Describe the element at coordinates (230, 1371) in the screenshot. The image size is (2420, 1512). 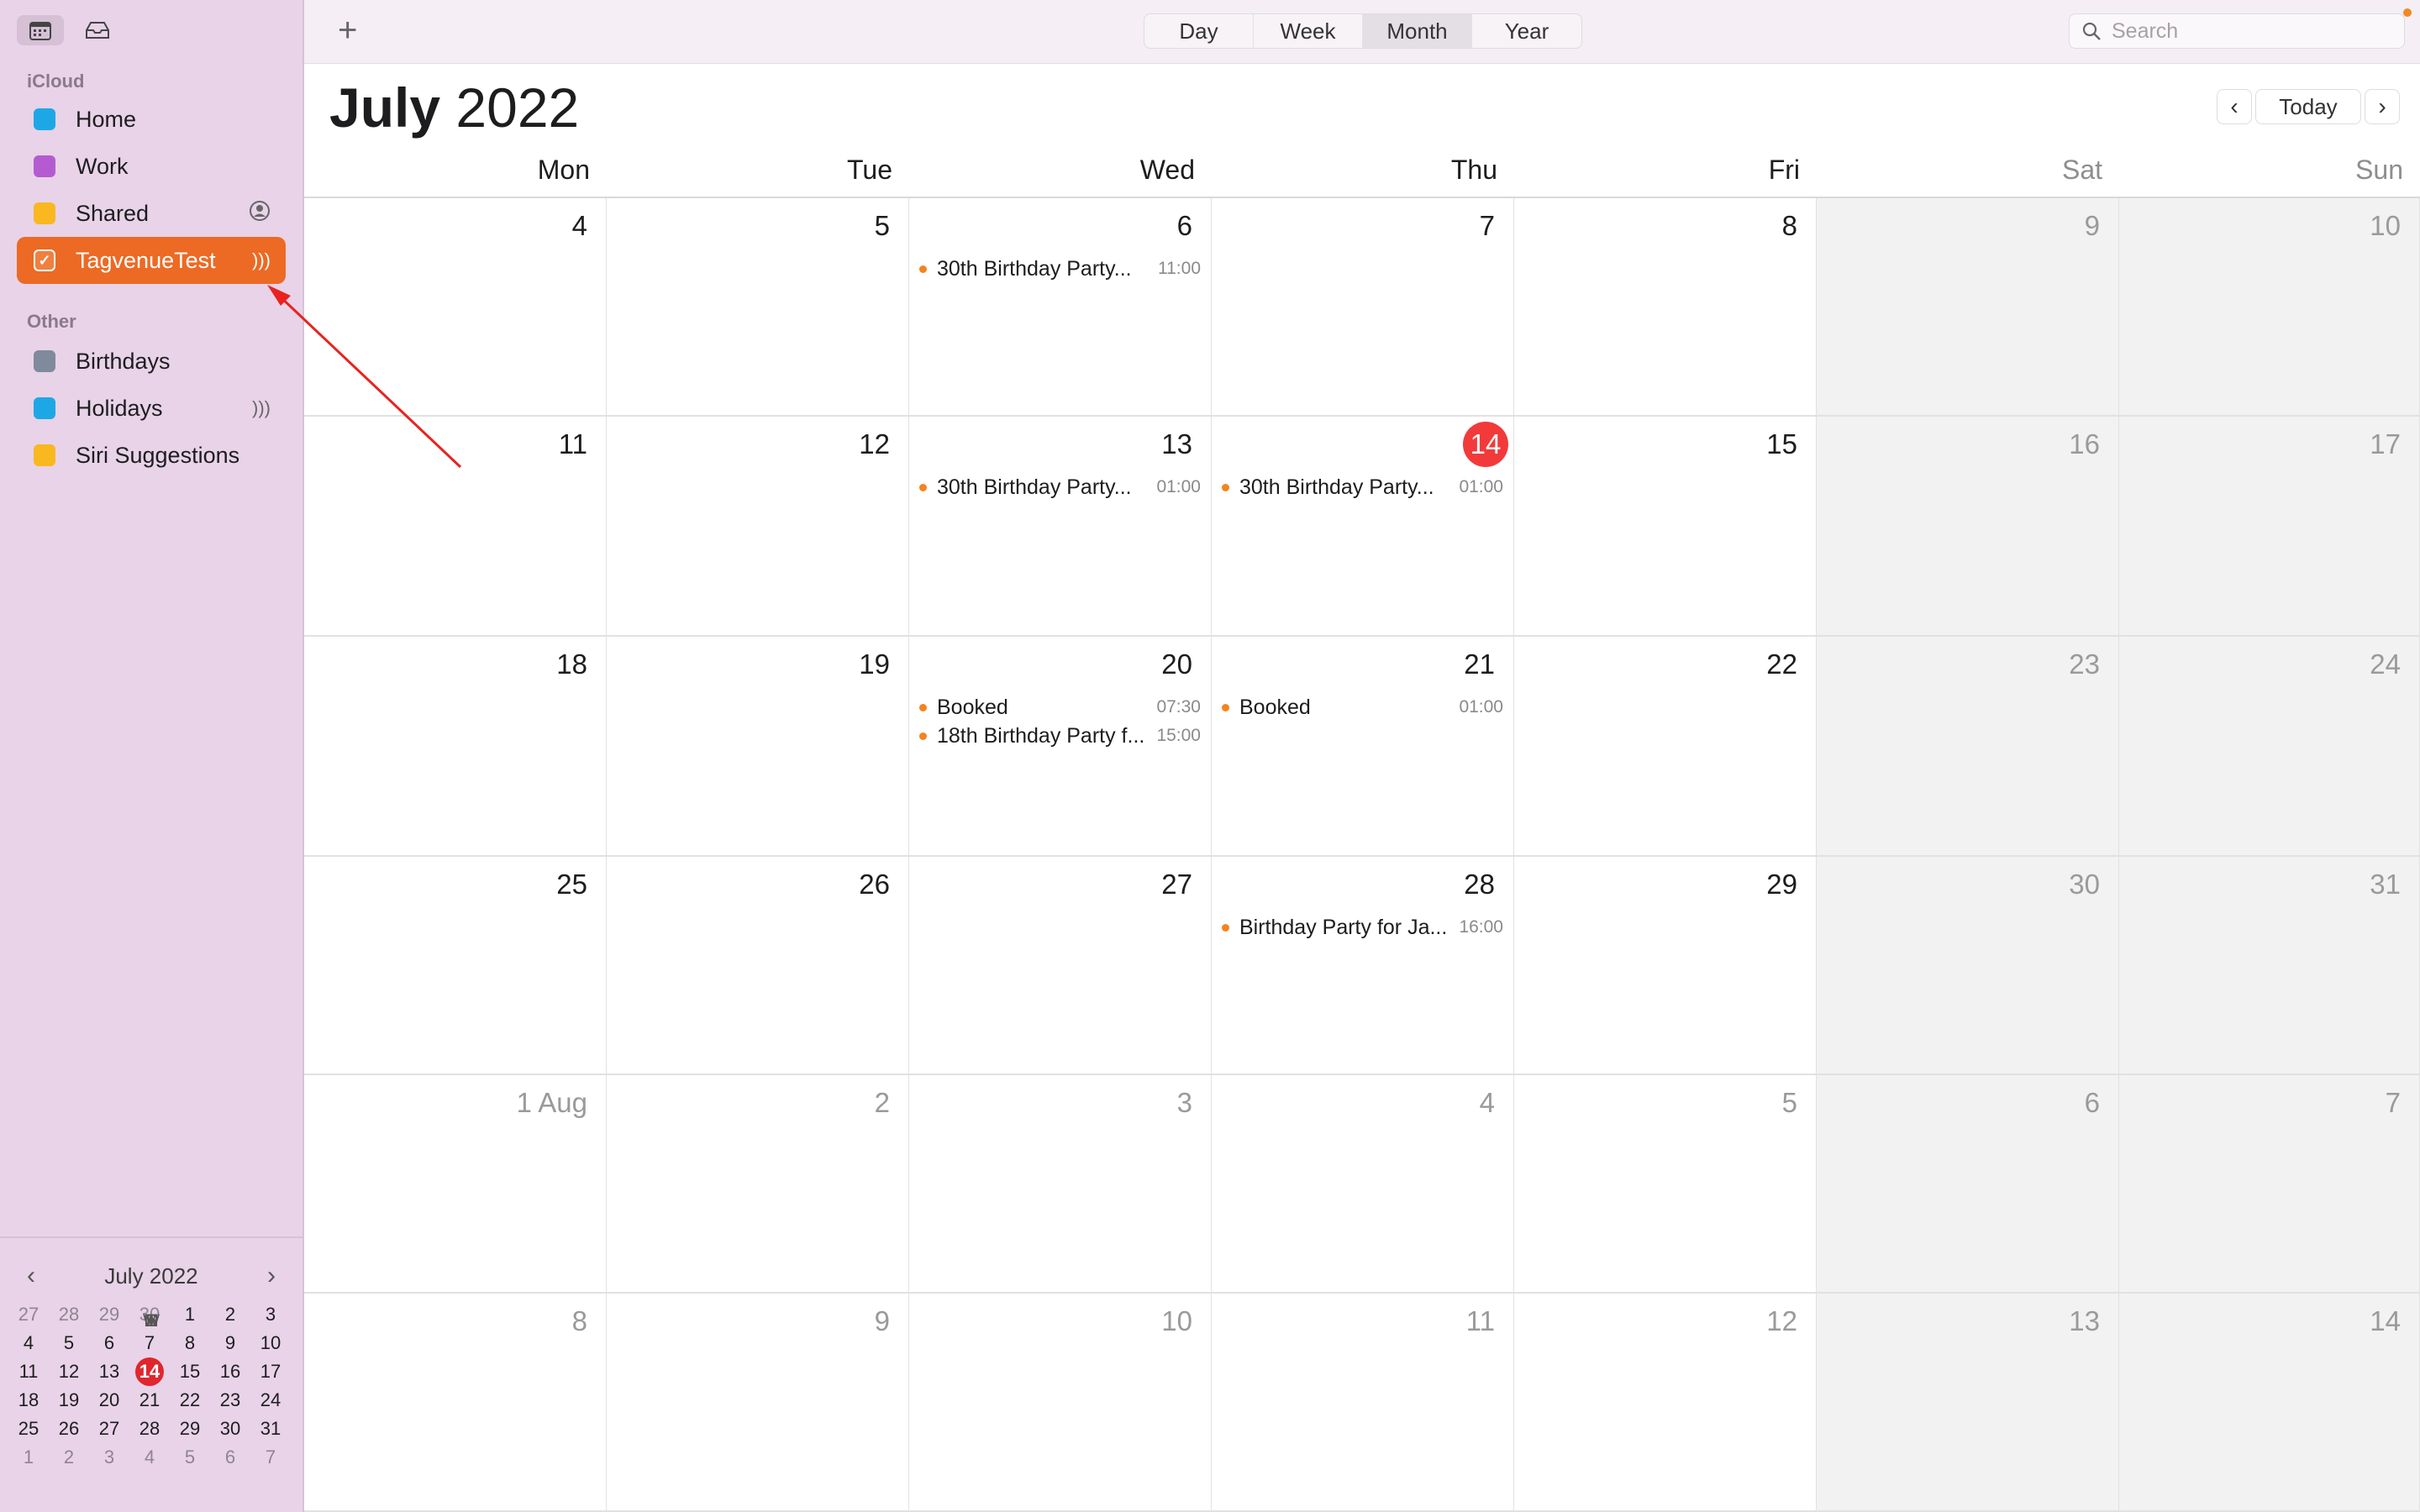
I see `mini-calendar-day: 16` at that location.